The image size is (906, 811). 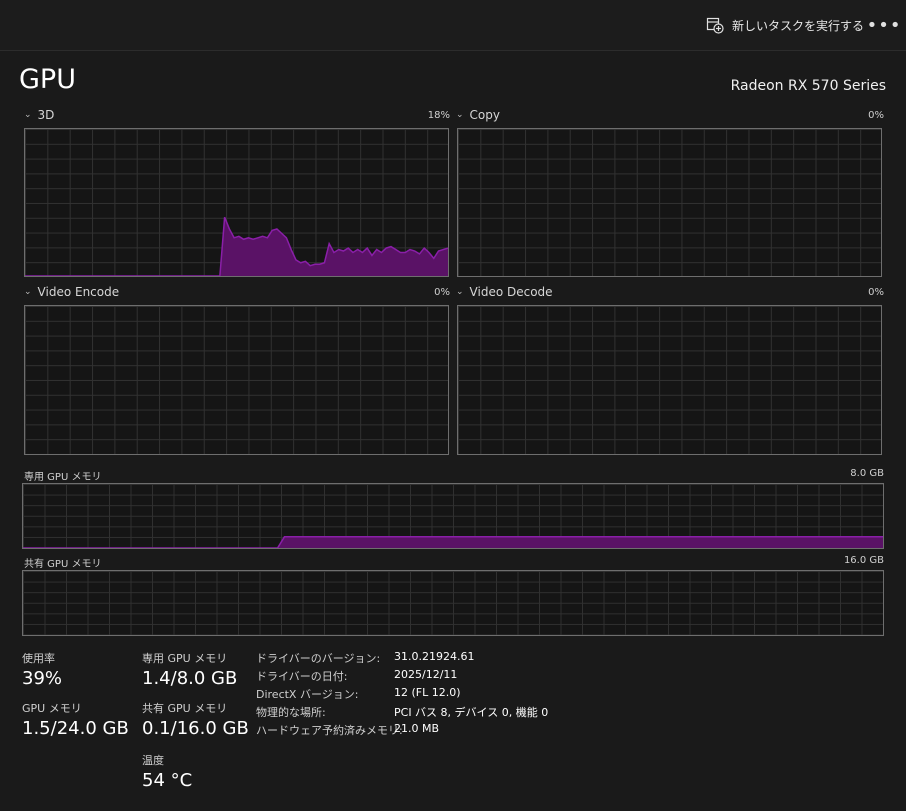 I want to click on reserved-memory-key: ハードウェア予約済みメモリ:, so click(x=329, y=730).